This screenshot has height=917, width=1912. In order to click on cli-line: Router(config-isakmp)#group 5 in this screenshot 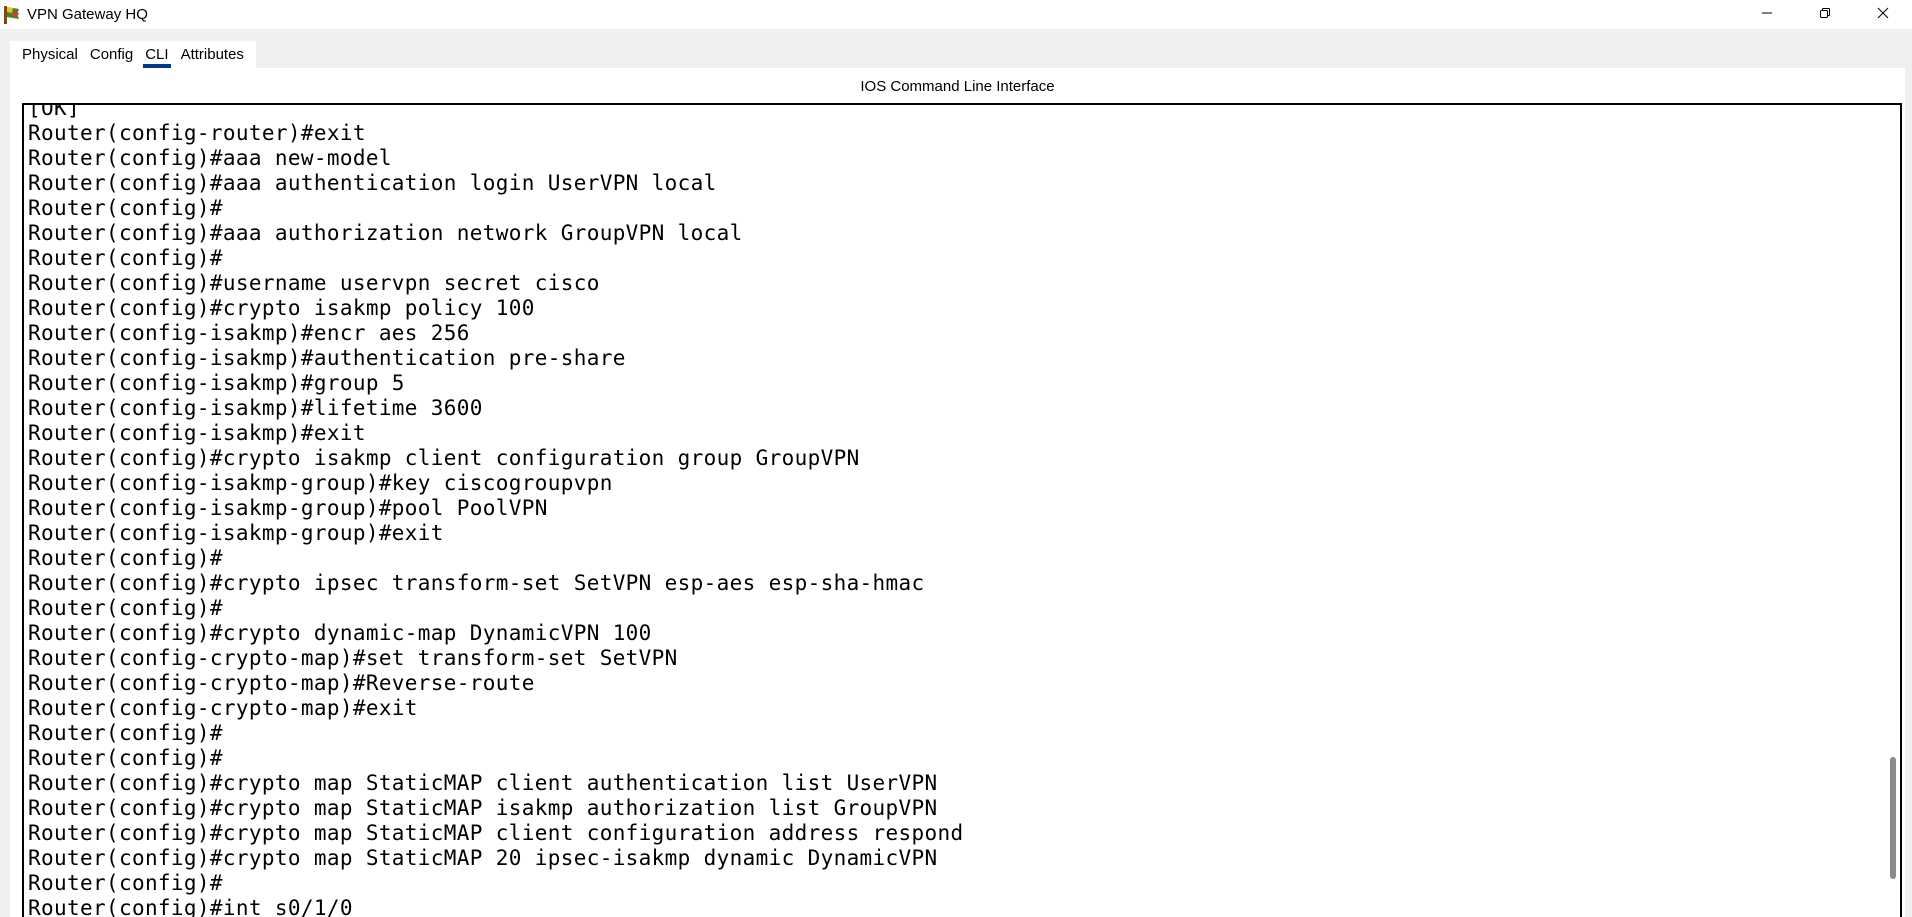, I will do `click(216, 383)`.